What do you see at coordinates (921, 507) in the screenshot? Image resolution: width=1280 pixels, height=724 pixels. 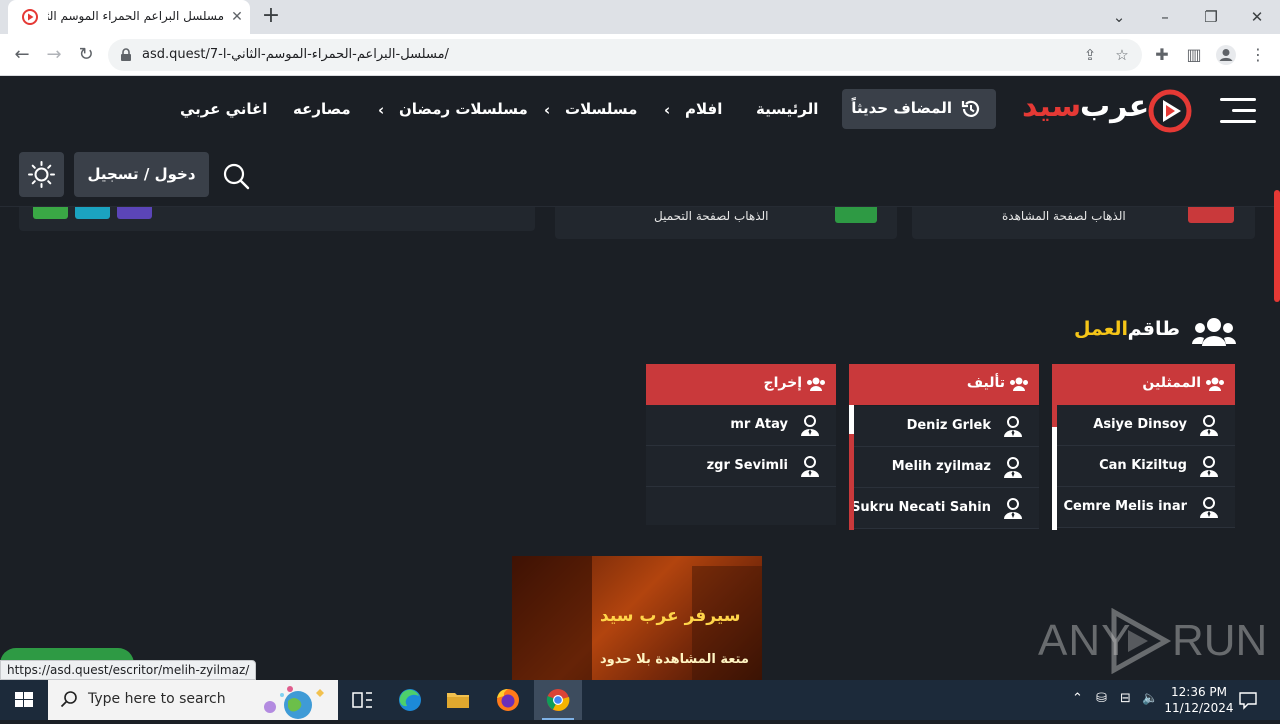 I see `crew-person-name: Sukru Necati Sahin` at bounding box center [921, 507].